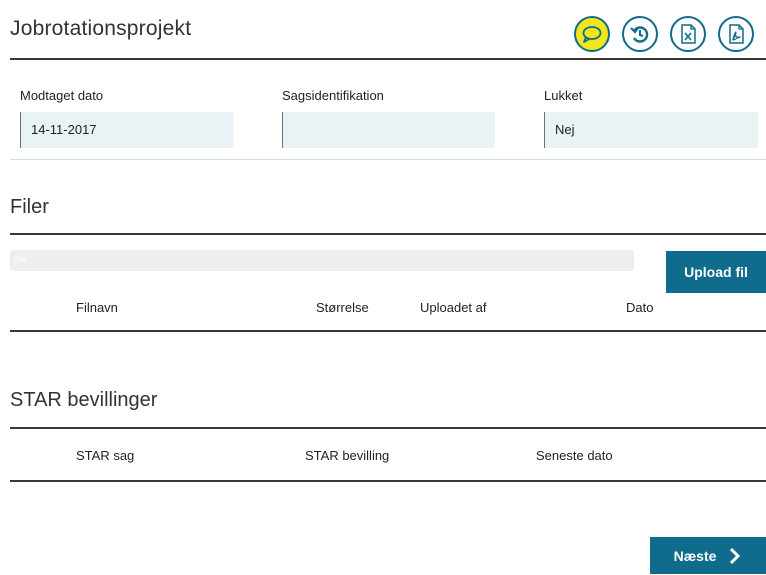 The height and width of the screenshot is (575, 766). Describe the element at coordinates (453, 307) in the screenshot. I see `files-col-uploaded-by: Uploadet af` at that location.